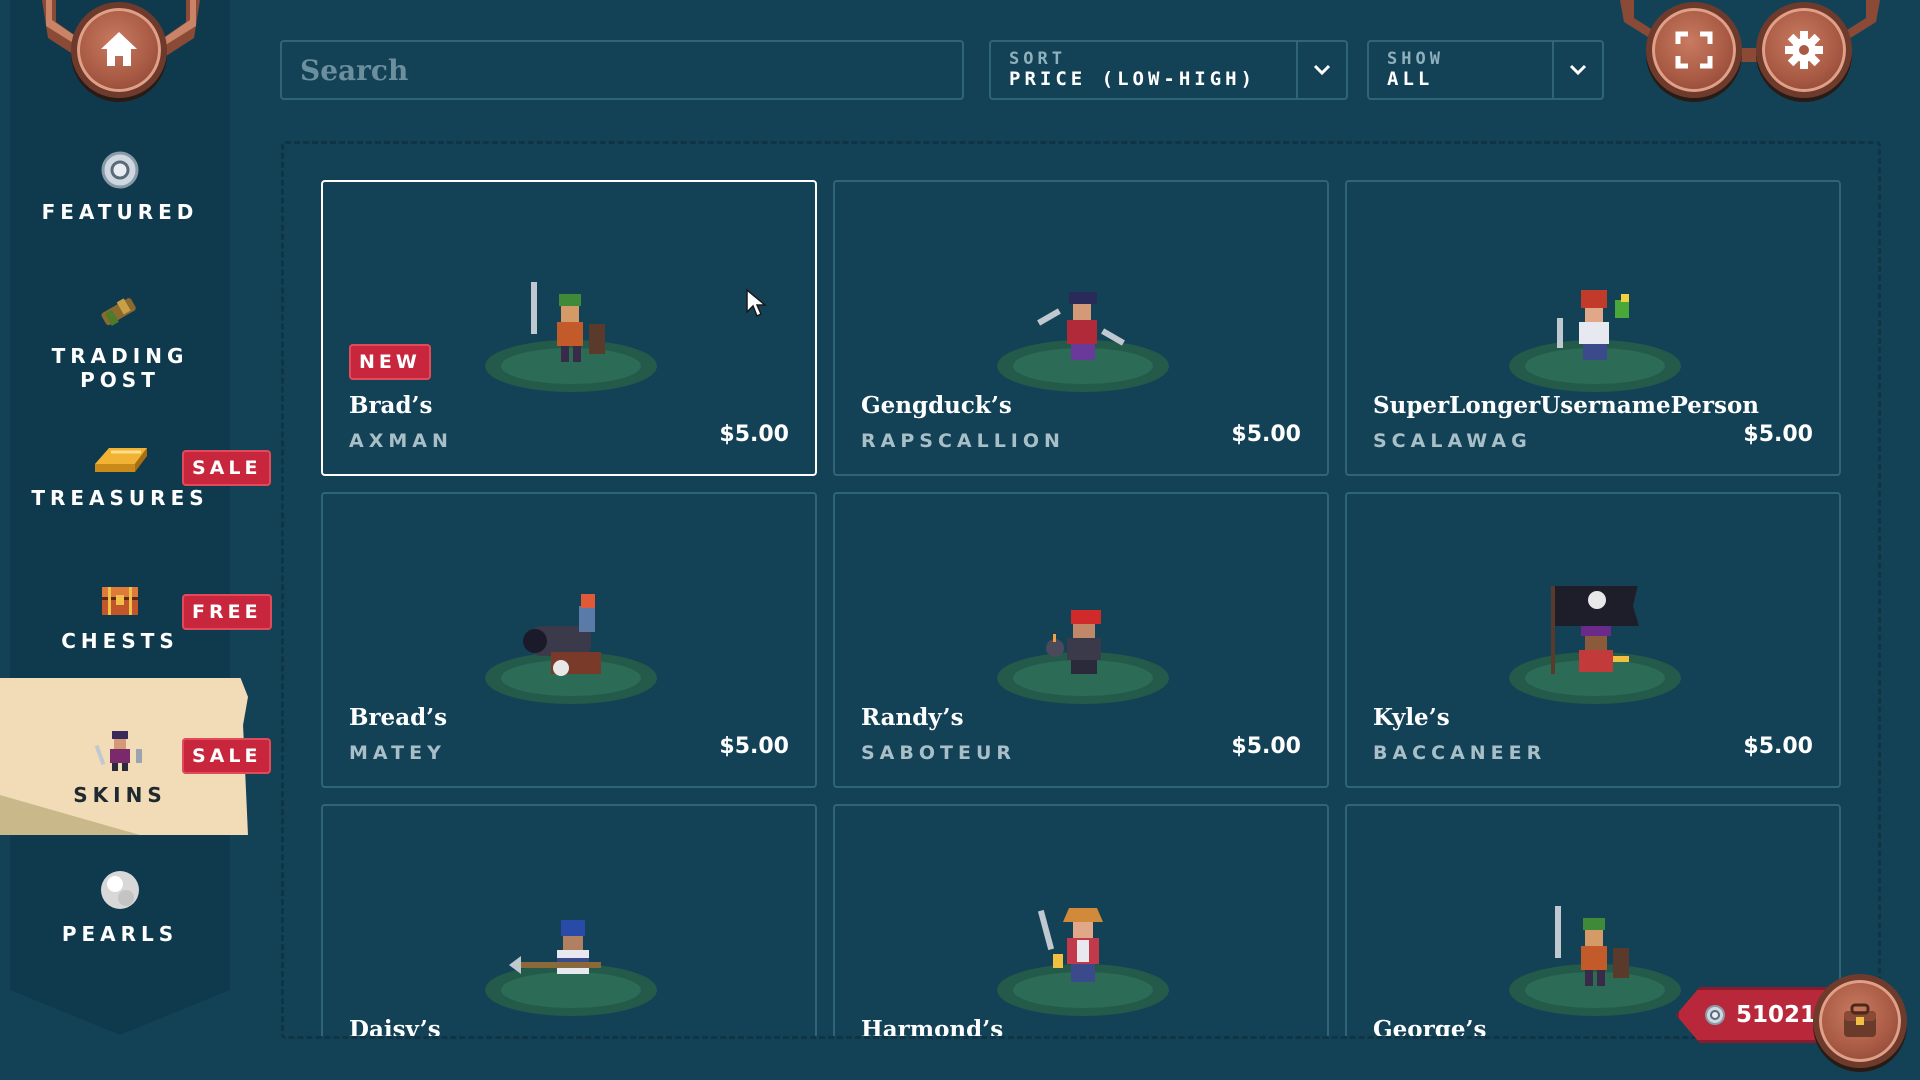 The height and width of the screenshot is (1080, 1920). Describe the element at coordinates (571, 968) in the screenshot. I see `daisy-sprite-icon` at that location.